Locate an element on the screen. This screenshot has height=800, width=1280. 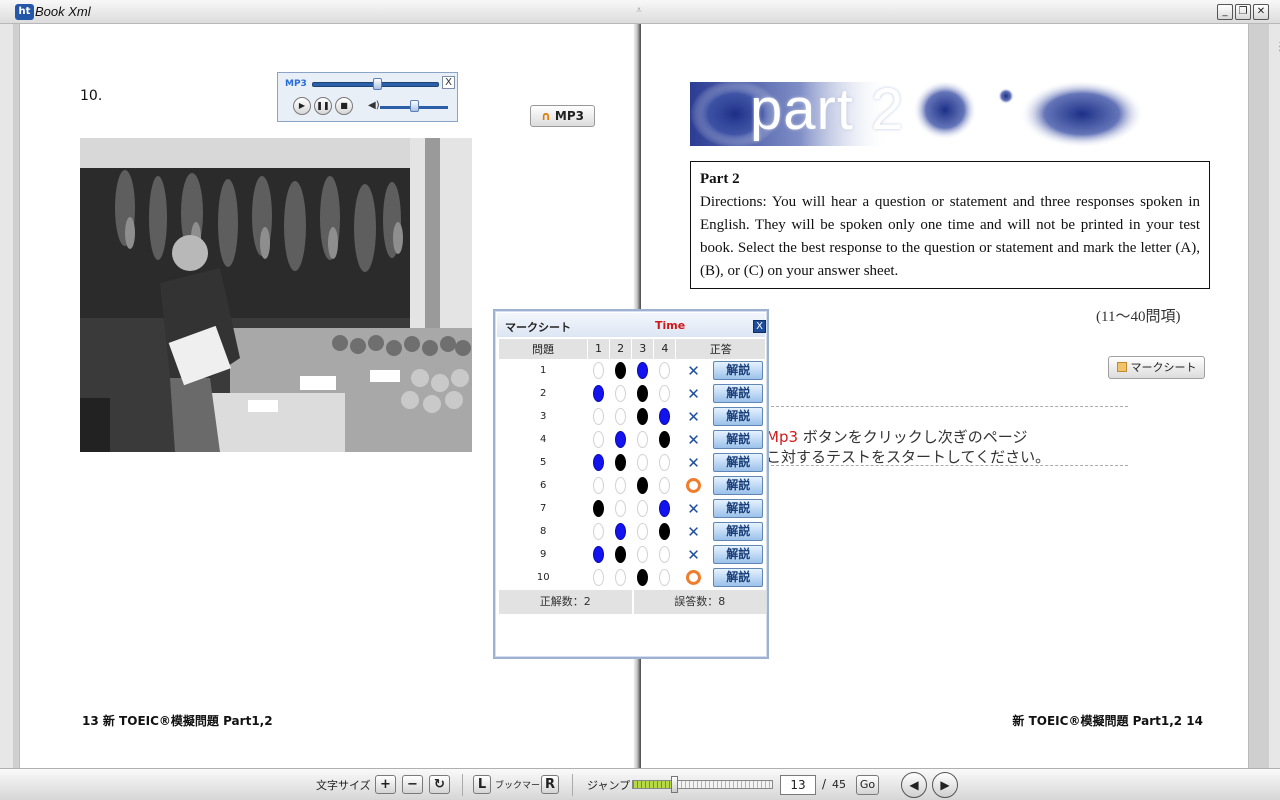
font-size-label: 文字サイズ is located at coordinates (343, 785).